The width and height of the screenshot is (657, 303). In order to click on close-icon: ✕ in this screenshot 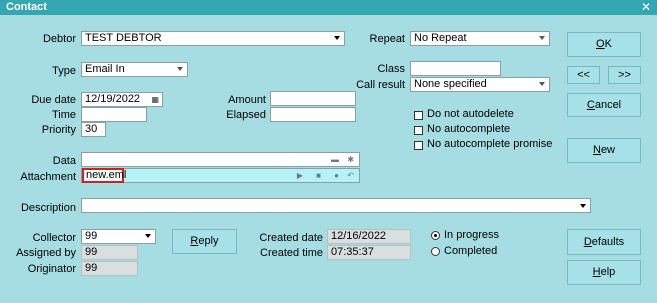, I will do `click(646, 7)`.